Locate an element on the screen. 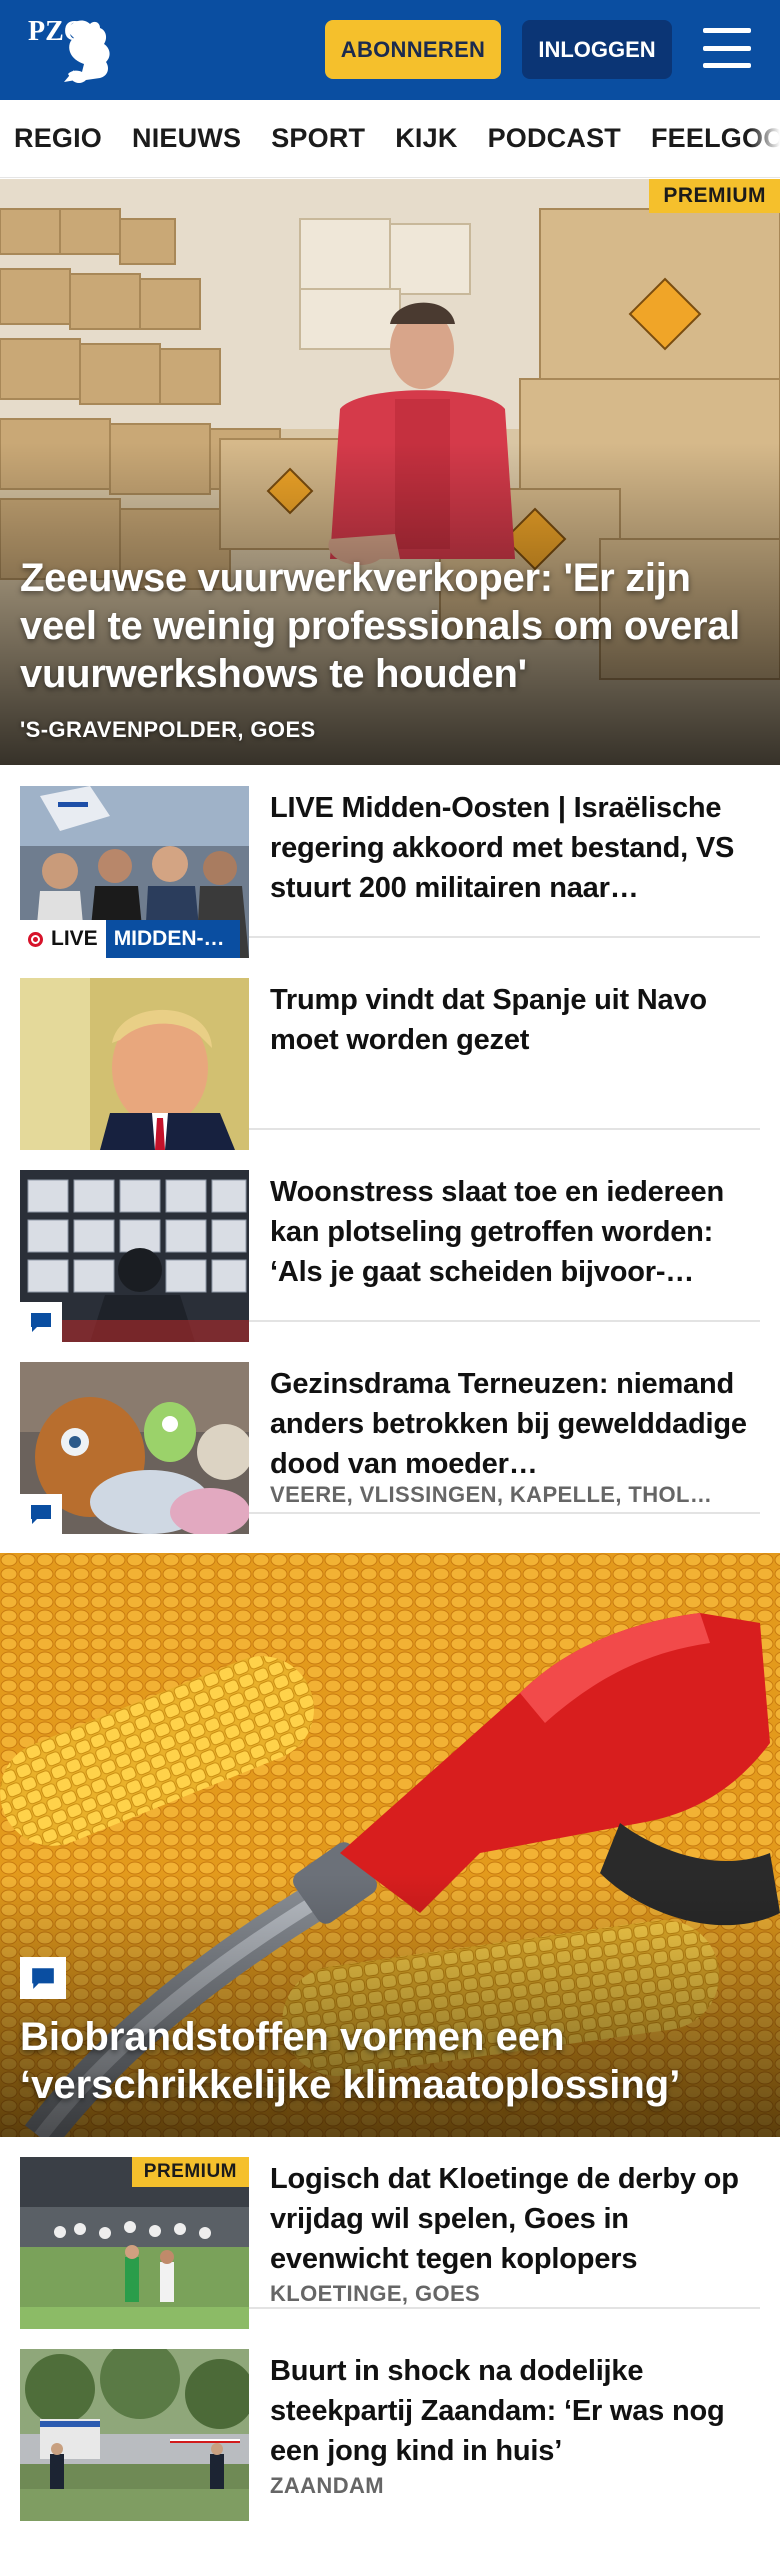  nav-fade is located at coordinates (765, 138).